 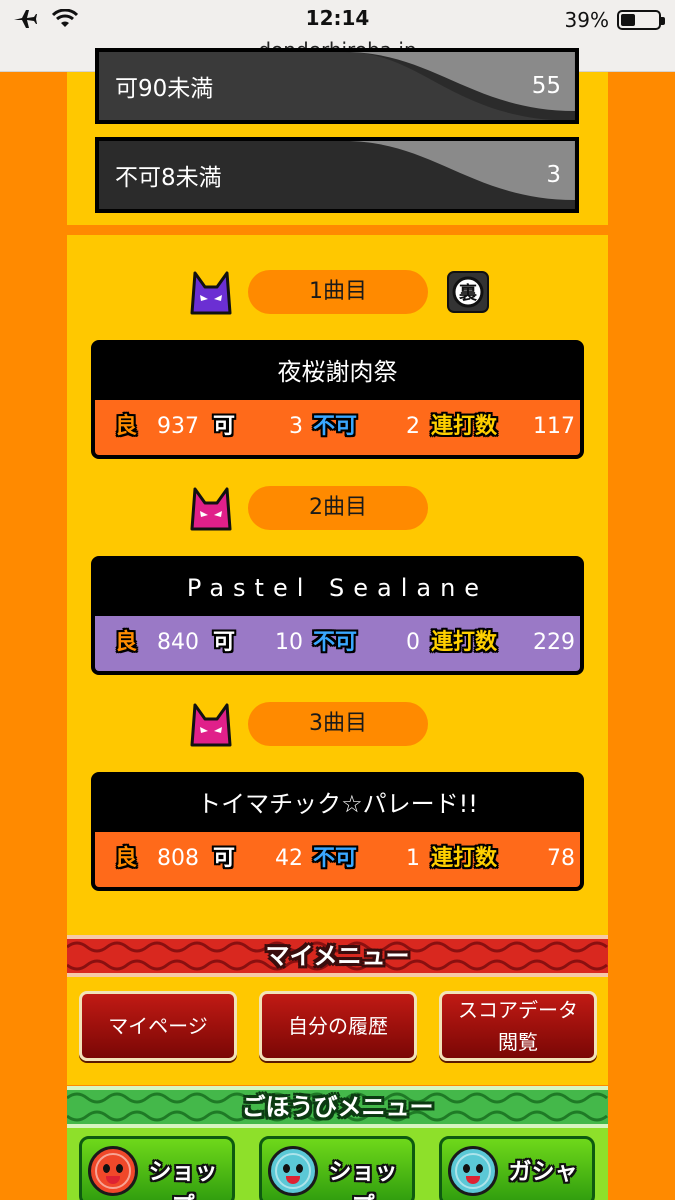 I want to click on ura-label: 裏, so click(x=468, y=293).